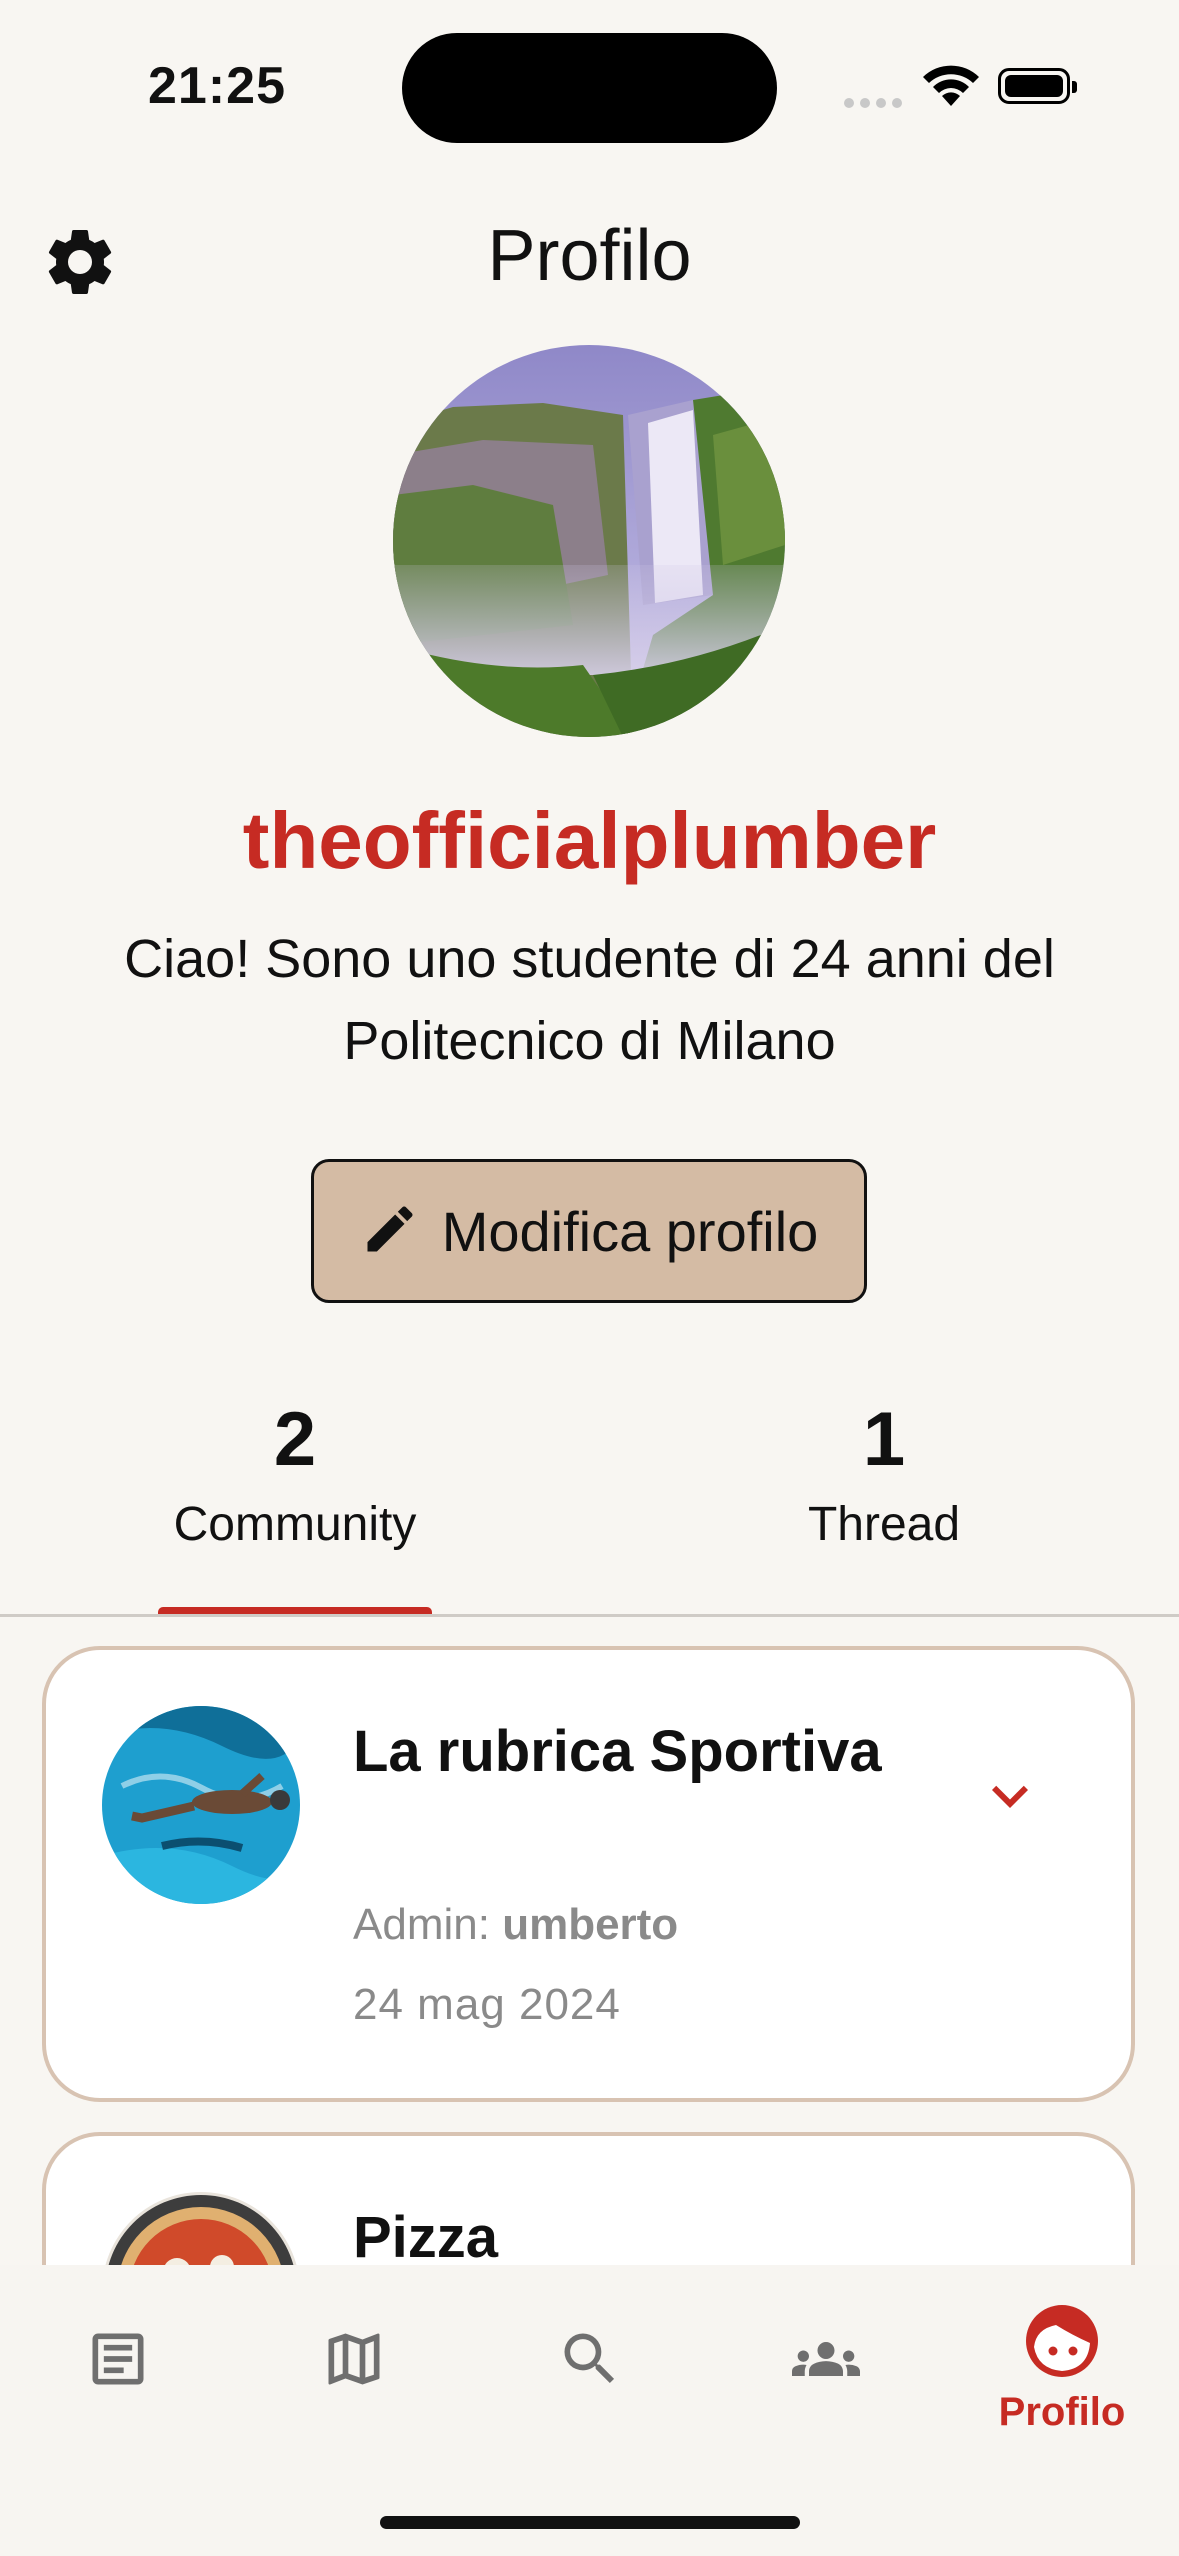 Image resolution: width=1179 pixels, height=2556 pixels. What do you see at coordinates (1062, 2412) in the screenshot?
I see `nav-profile-label: Profilo` at bounding box center [1062, 2412].